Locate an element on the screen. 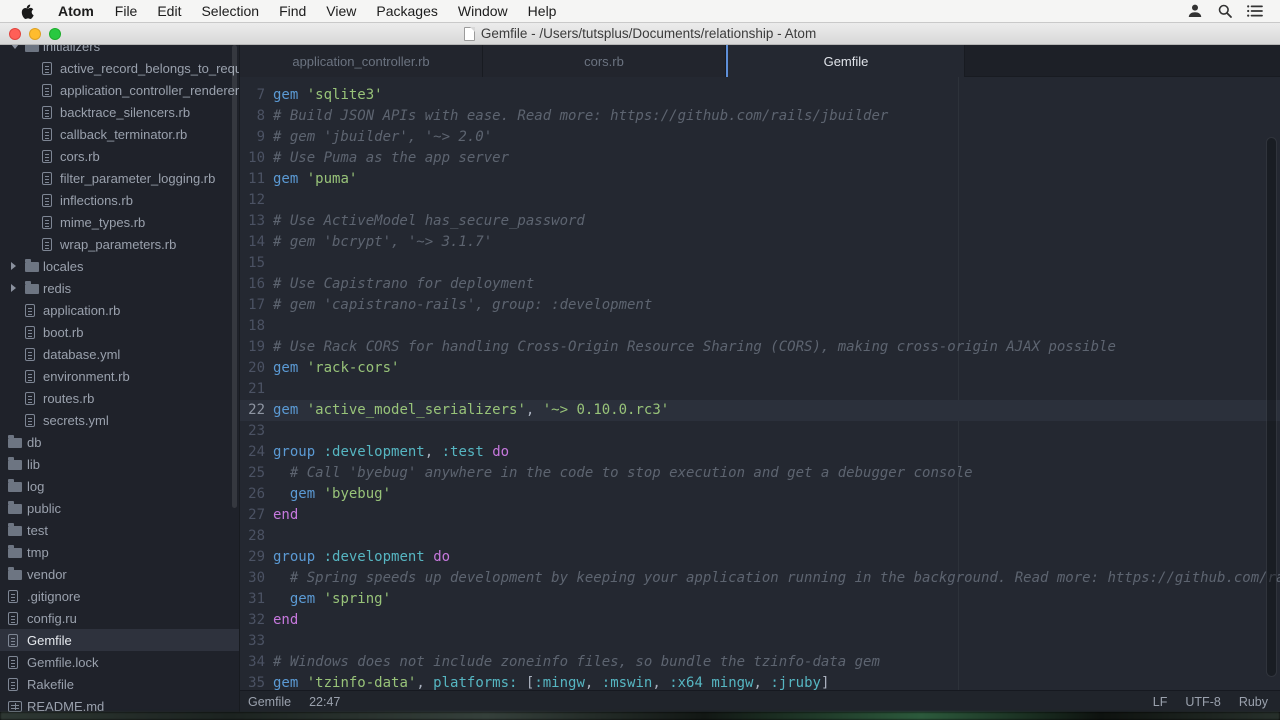 The image size is (1280, 720). code-line-7: 7 gem 'sqlite3' is located at coordinates (760, 95).